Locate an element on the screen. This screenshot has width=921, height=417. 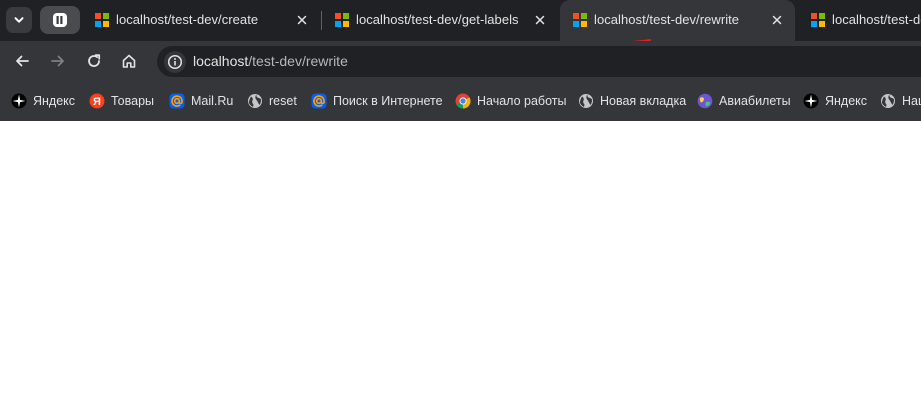
tab-get-labels: localhost/test-dev/get-labels is located at coordinates (441, 20).